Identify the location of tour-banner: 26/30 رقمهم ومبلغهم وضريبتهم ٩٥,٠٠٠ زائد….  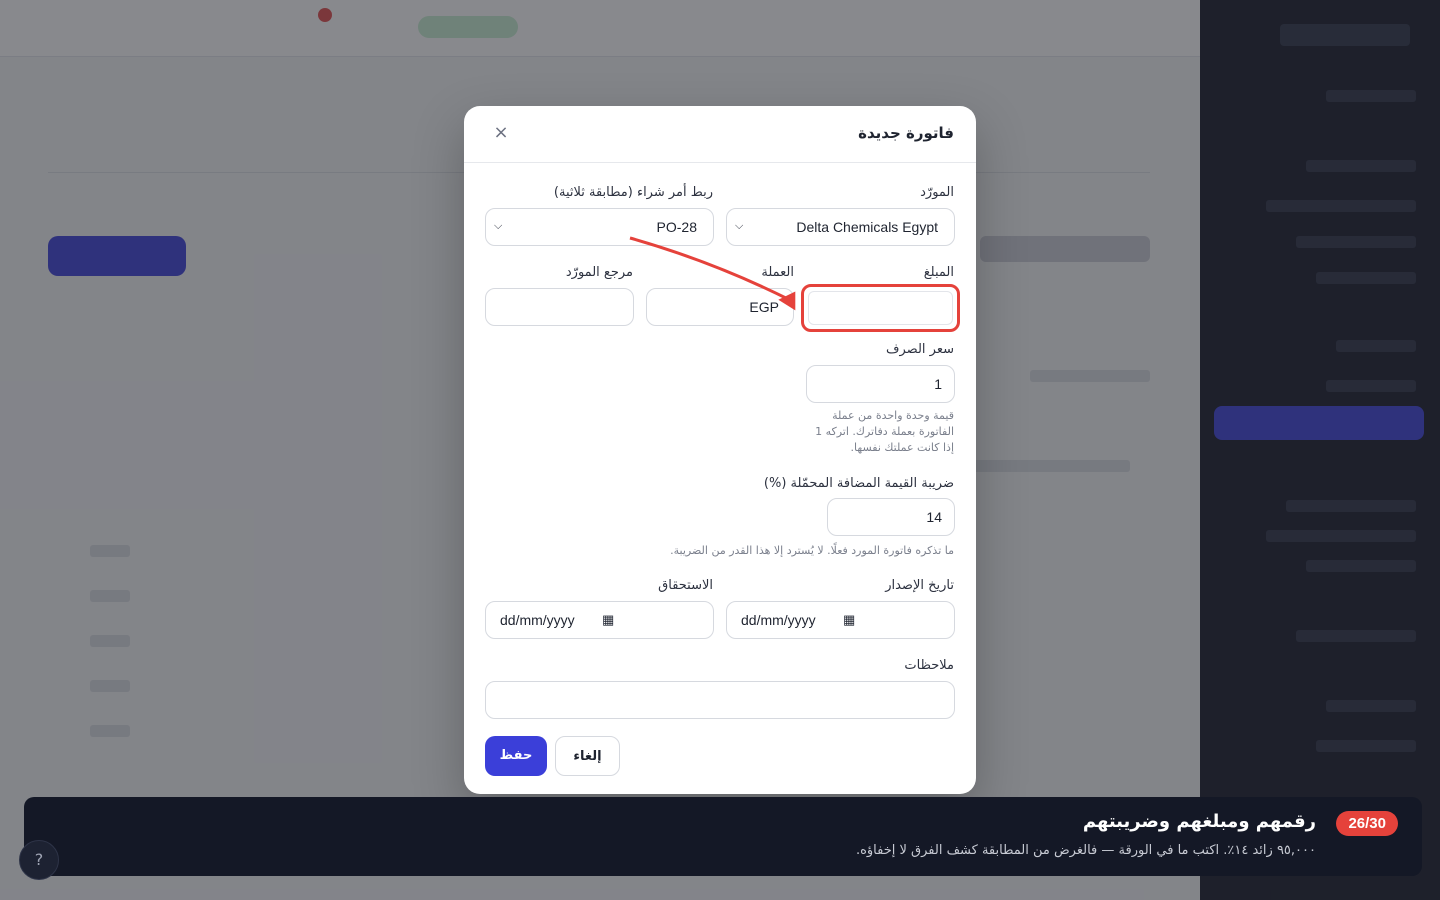
(723, 836).